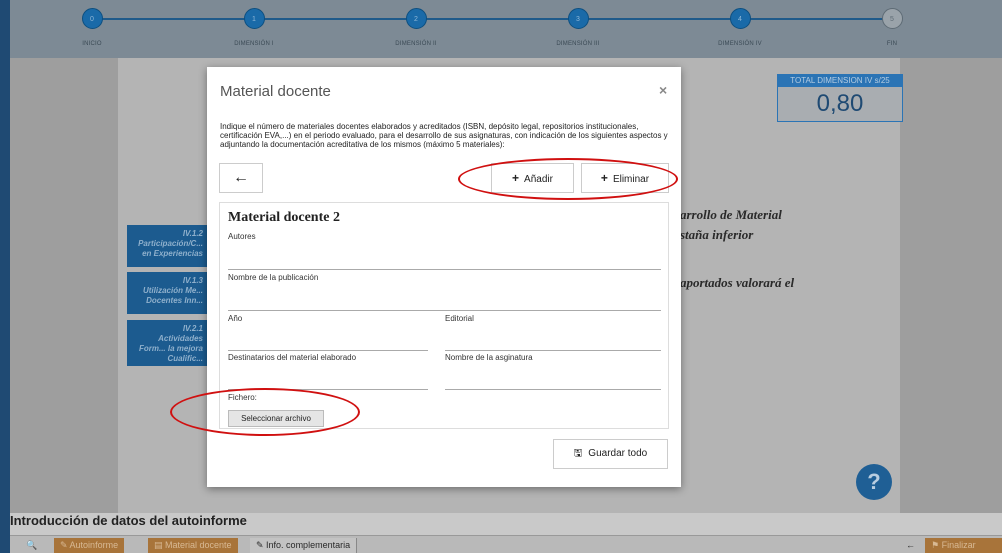 Image resolution: width=1002 pixels, height=553 pixels. I want to click on back-arrow-icon: ←, so click(910, 545).